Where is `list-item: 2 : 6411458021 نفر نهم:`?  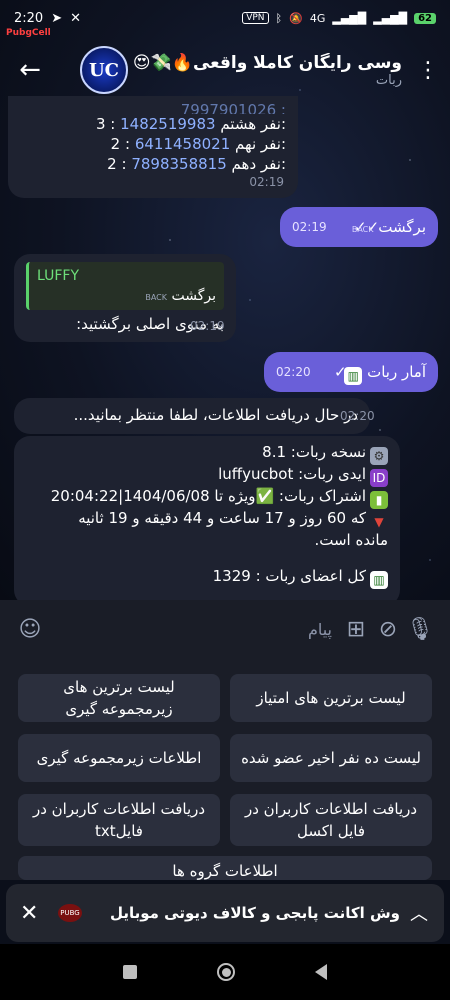
list-item: 2 : 6411458021 نفر نهم: is located at coordinates (153, 144).